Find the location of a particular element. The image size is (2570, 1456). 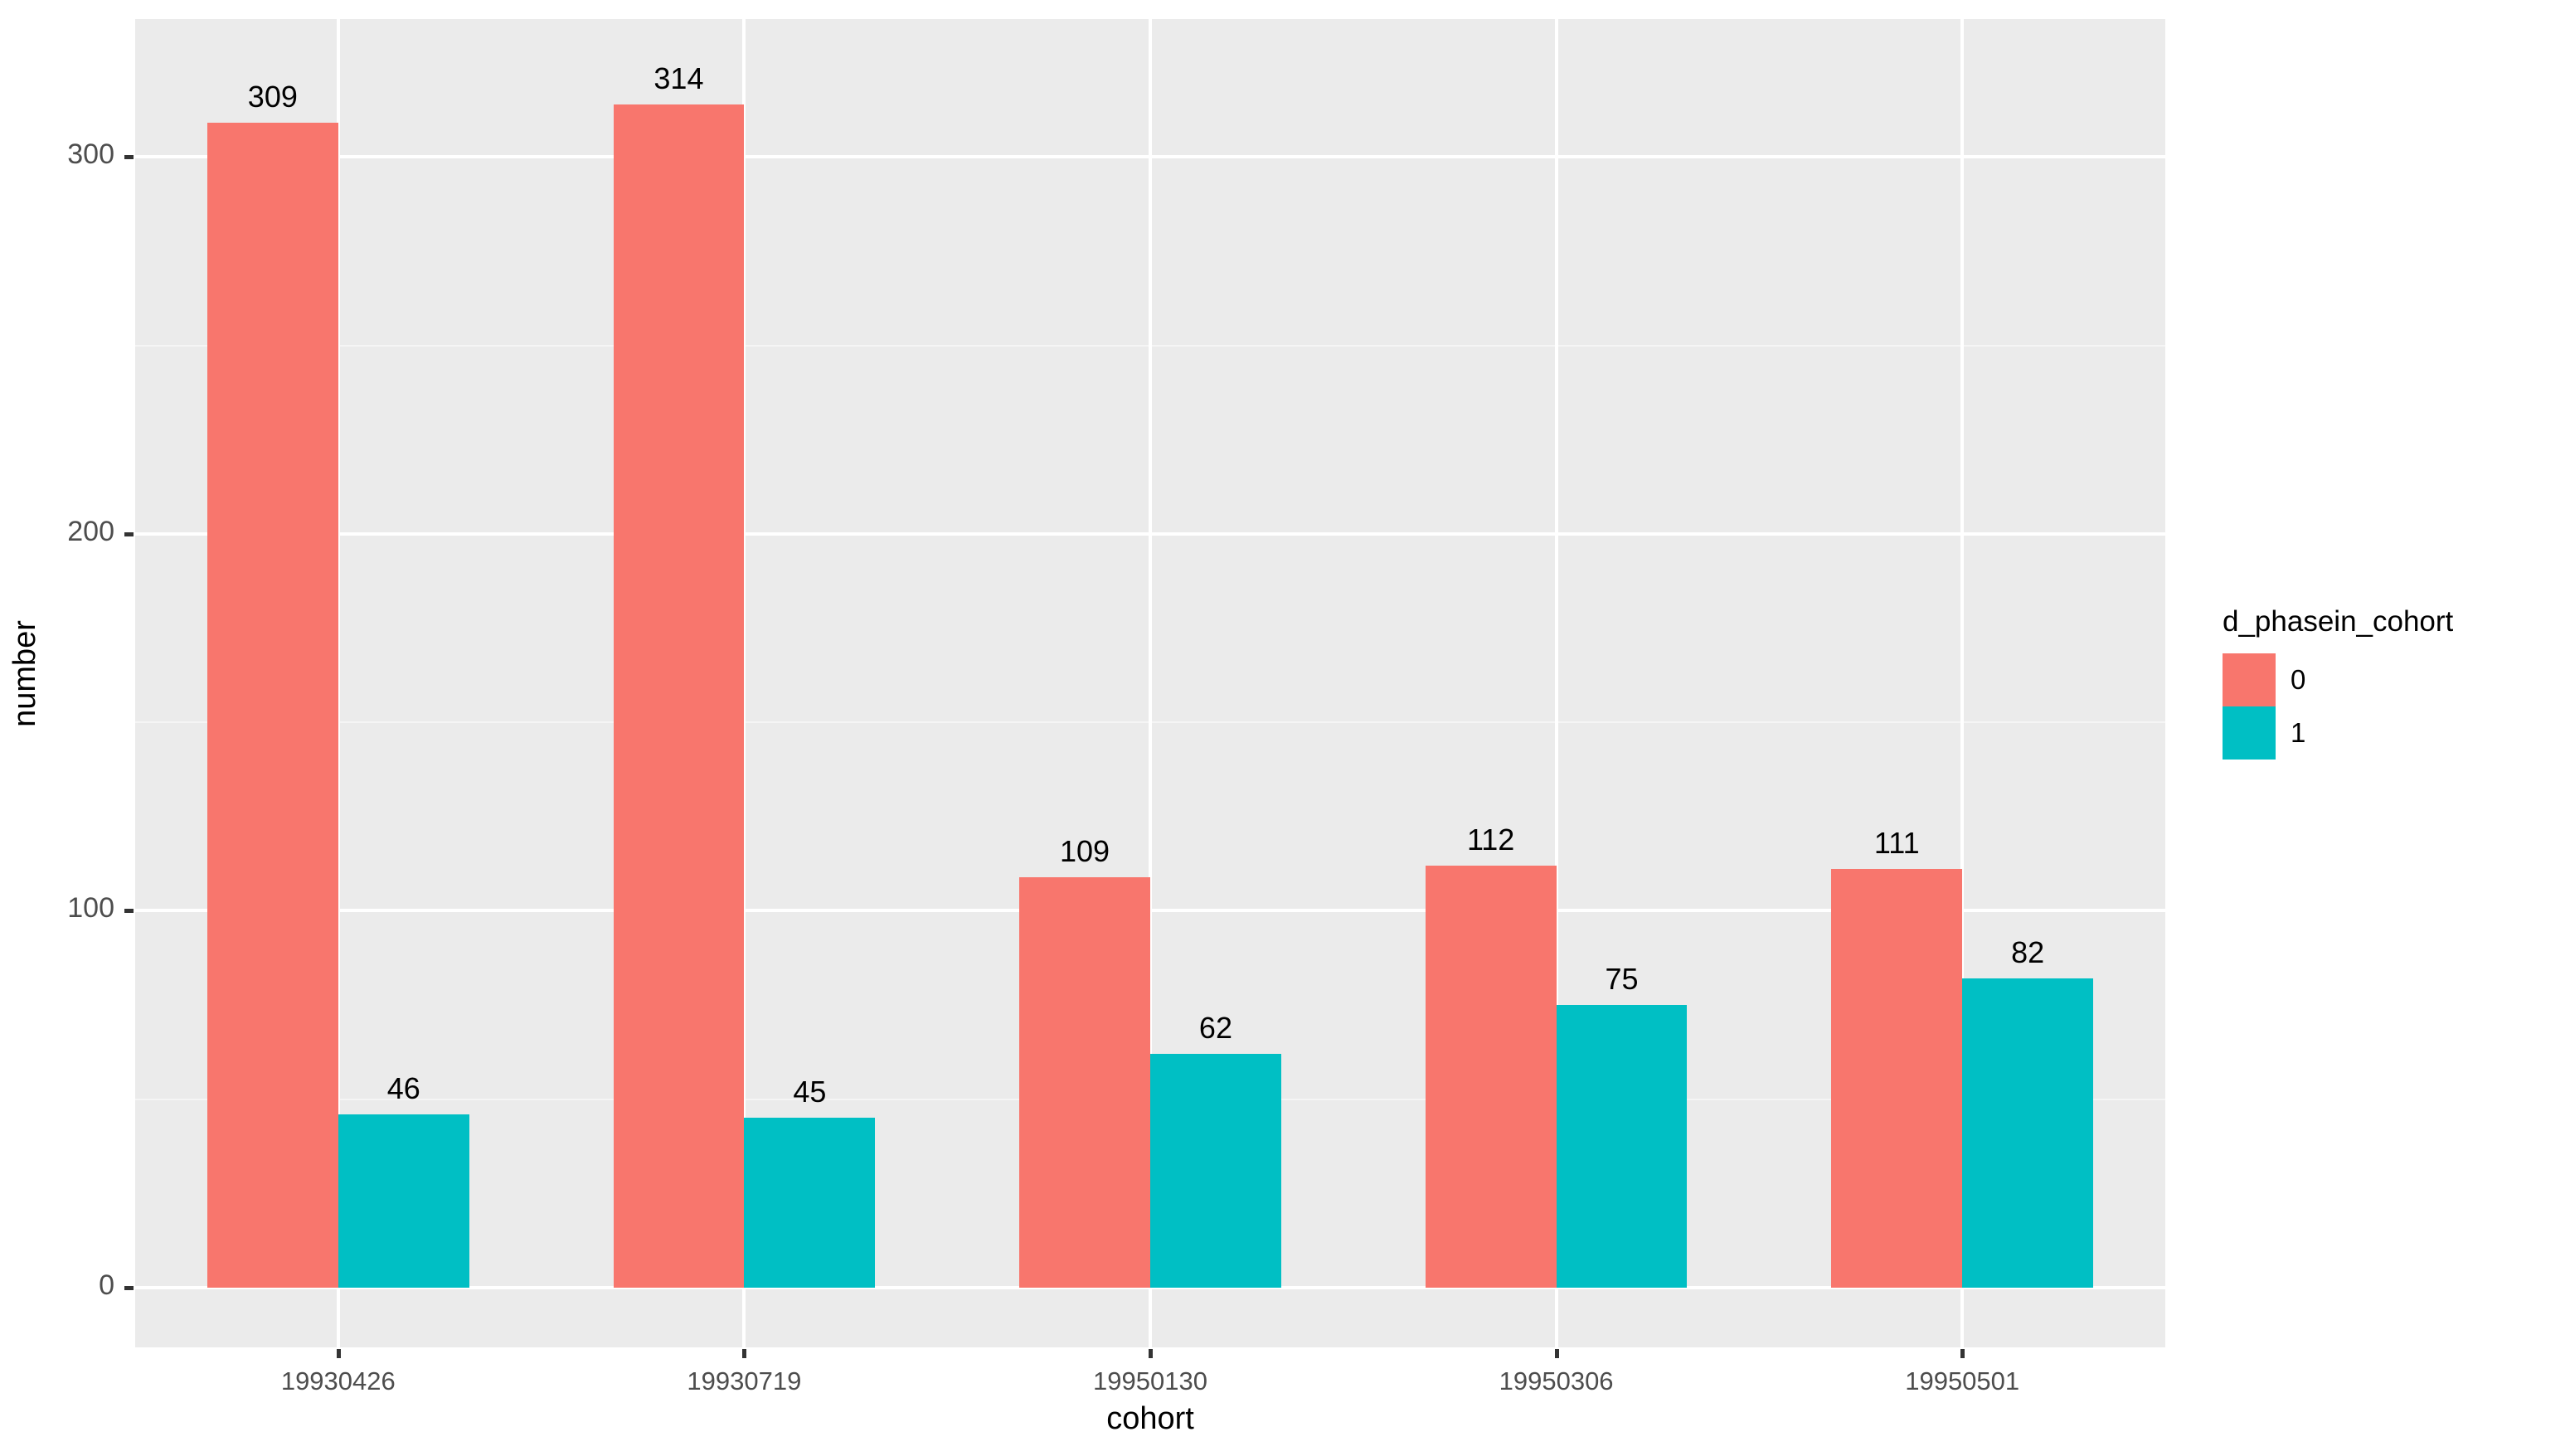

bar-value-label: 82 is located at coordinates (2028, 952).